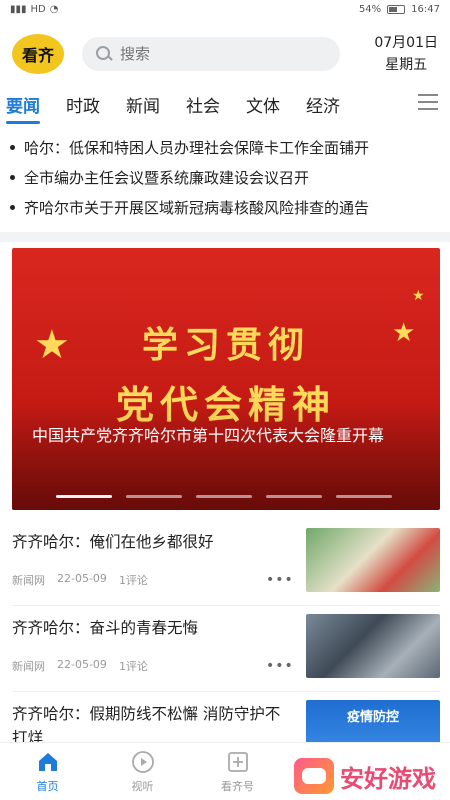 The image size is (450, 800). I want to click on plus-square-icon, so click(237, 761).